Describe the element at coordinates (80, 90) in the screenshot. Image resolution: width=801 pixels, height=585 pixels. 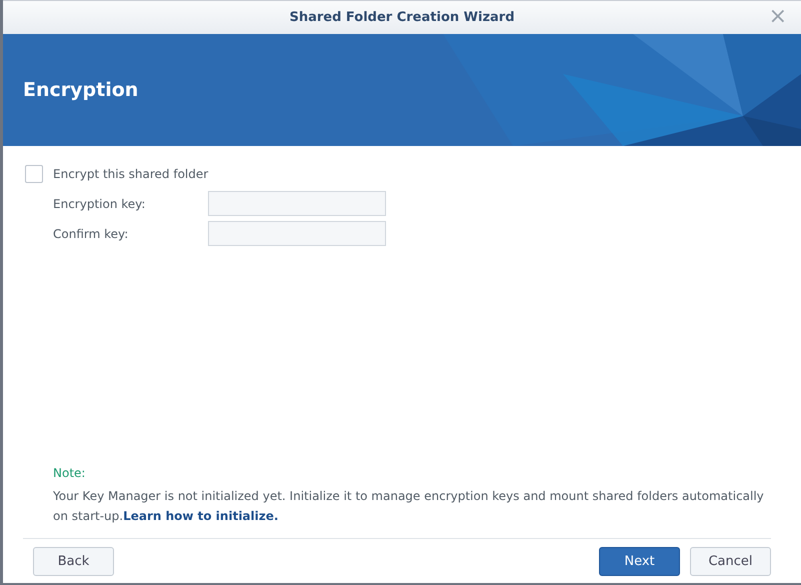
I see `page-heading: Encryption` at that location.